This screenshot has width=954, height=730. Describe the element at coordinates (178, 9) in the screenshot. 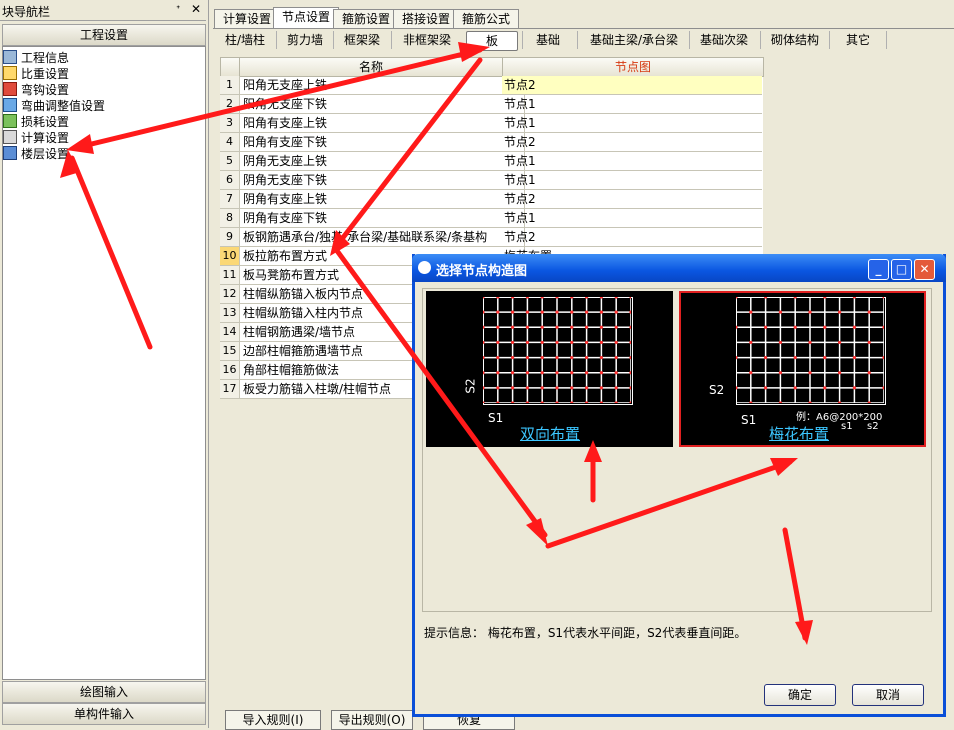

I see `pin-icon: ᐩ` at that location.